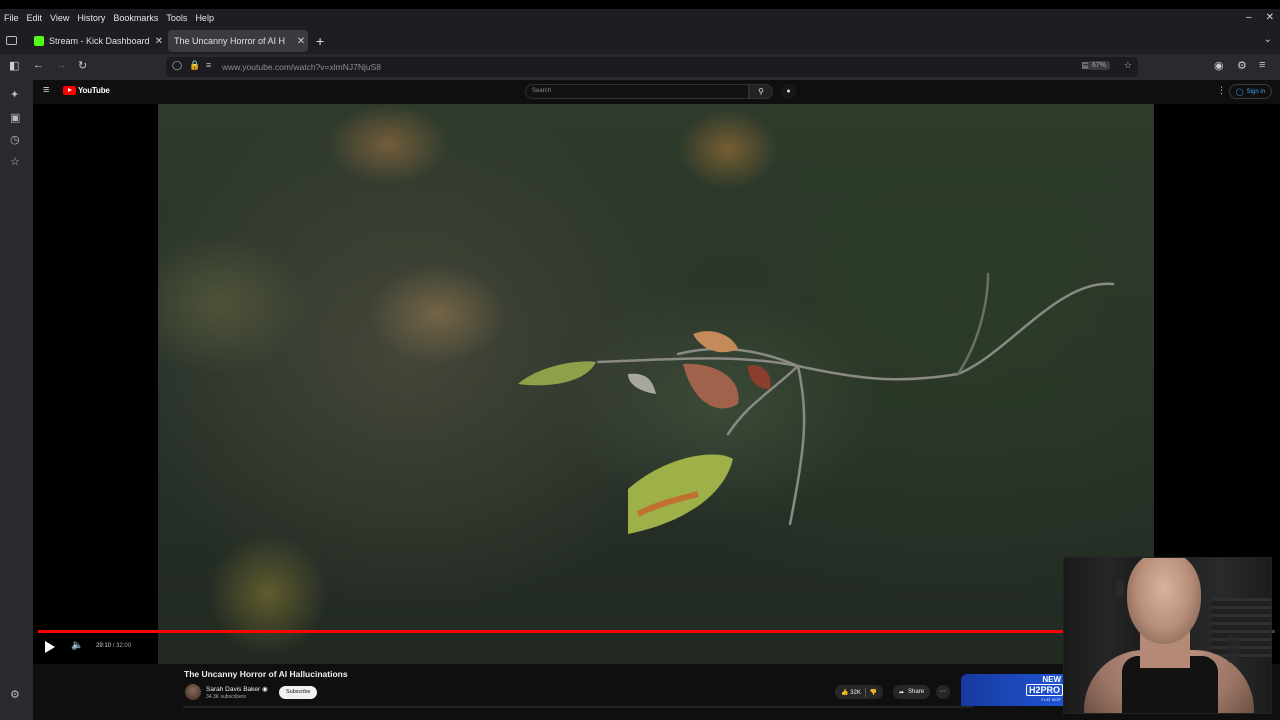  I want to click on webcam-overlay, so click(1167, 635).